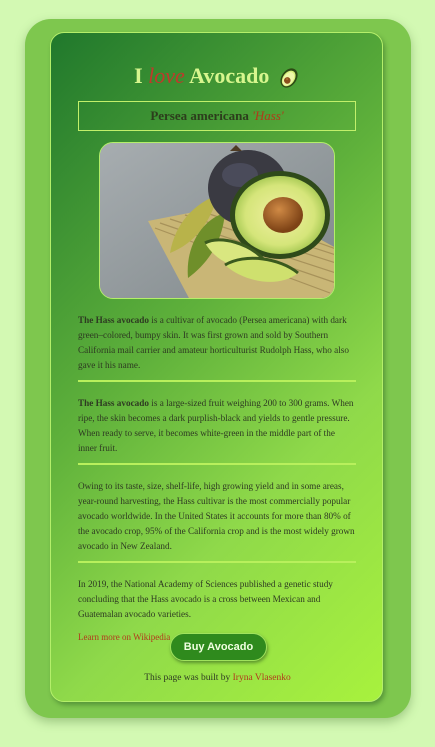 Image resolution: width=435 pixels, height=747 pixels. What do you see at coordinates (262, 678) in the screenshot?
I see `author-link: Iryna Vlasenko` at bounding box center [262, 678].